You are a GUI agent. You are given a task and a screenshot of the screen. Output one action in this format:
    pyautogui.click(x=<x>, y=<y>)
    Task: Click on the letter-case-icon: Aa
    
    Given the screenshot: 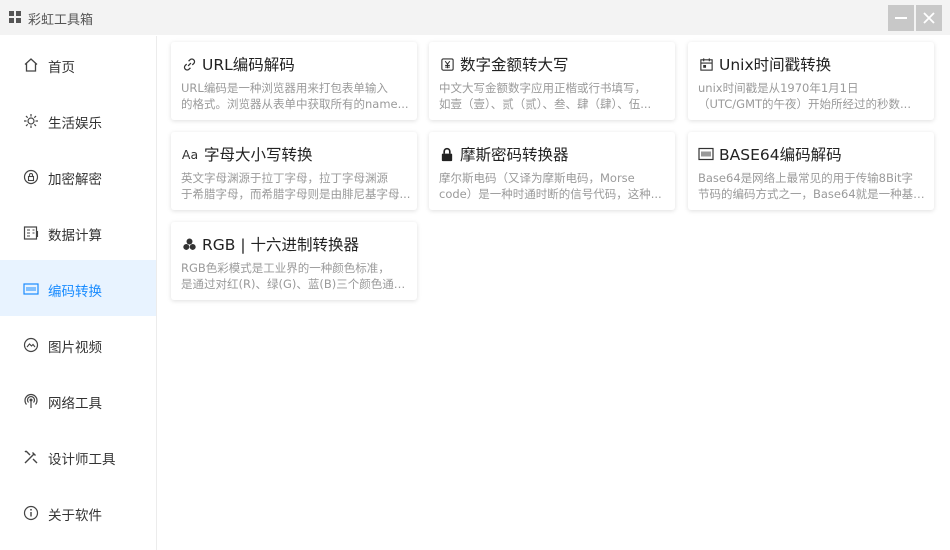 What is the action you would take?
    pyautogui.click(x=190, y=154)
    